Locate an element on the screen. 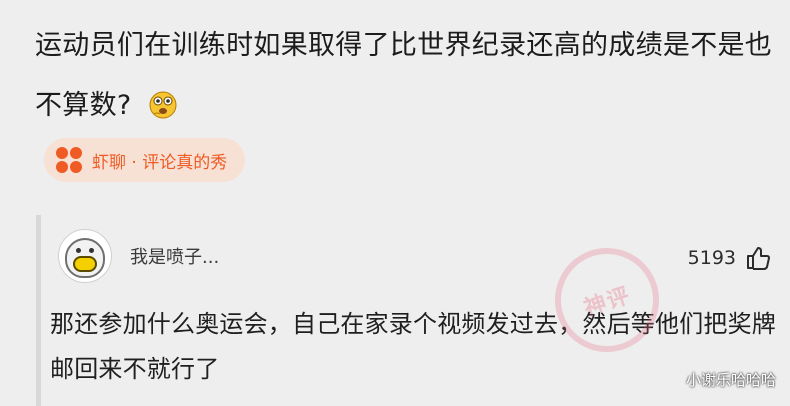 The image size is (790, 406). xialiao-logo-icon is located at coordinates (69, 160).